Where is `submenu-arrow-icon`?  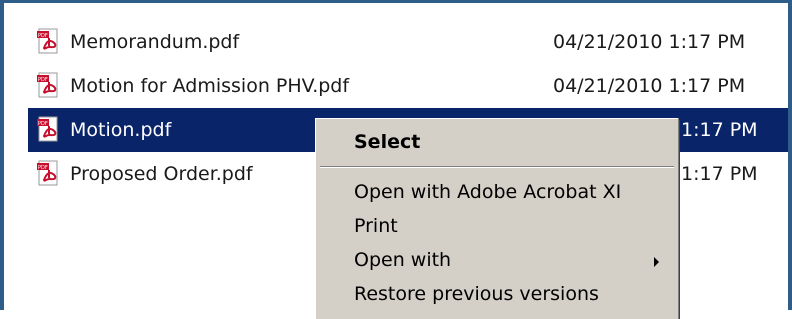
submenu-arrow-icon is located at coordinates (656, 262).